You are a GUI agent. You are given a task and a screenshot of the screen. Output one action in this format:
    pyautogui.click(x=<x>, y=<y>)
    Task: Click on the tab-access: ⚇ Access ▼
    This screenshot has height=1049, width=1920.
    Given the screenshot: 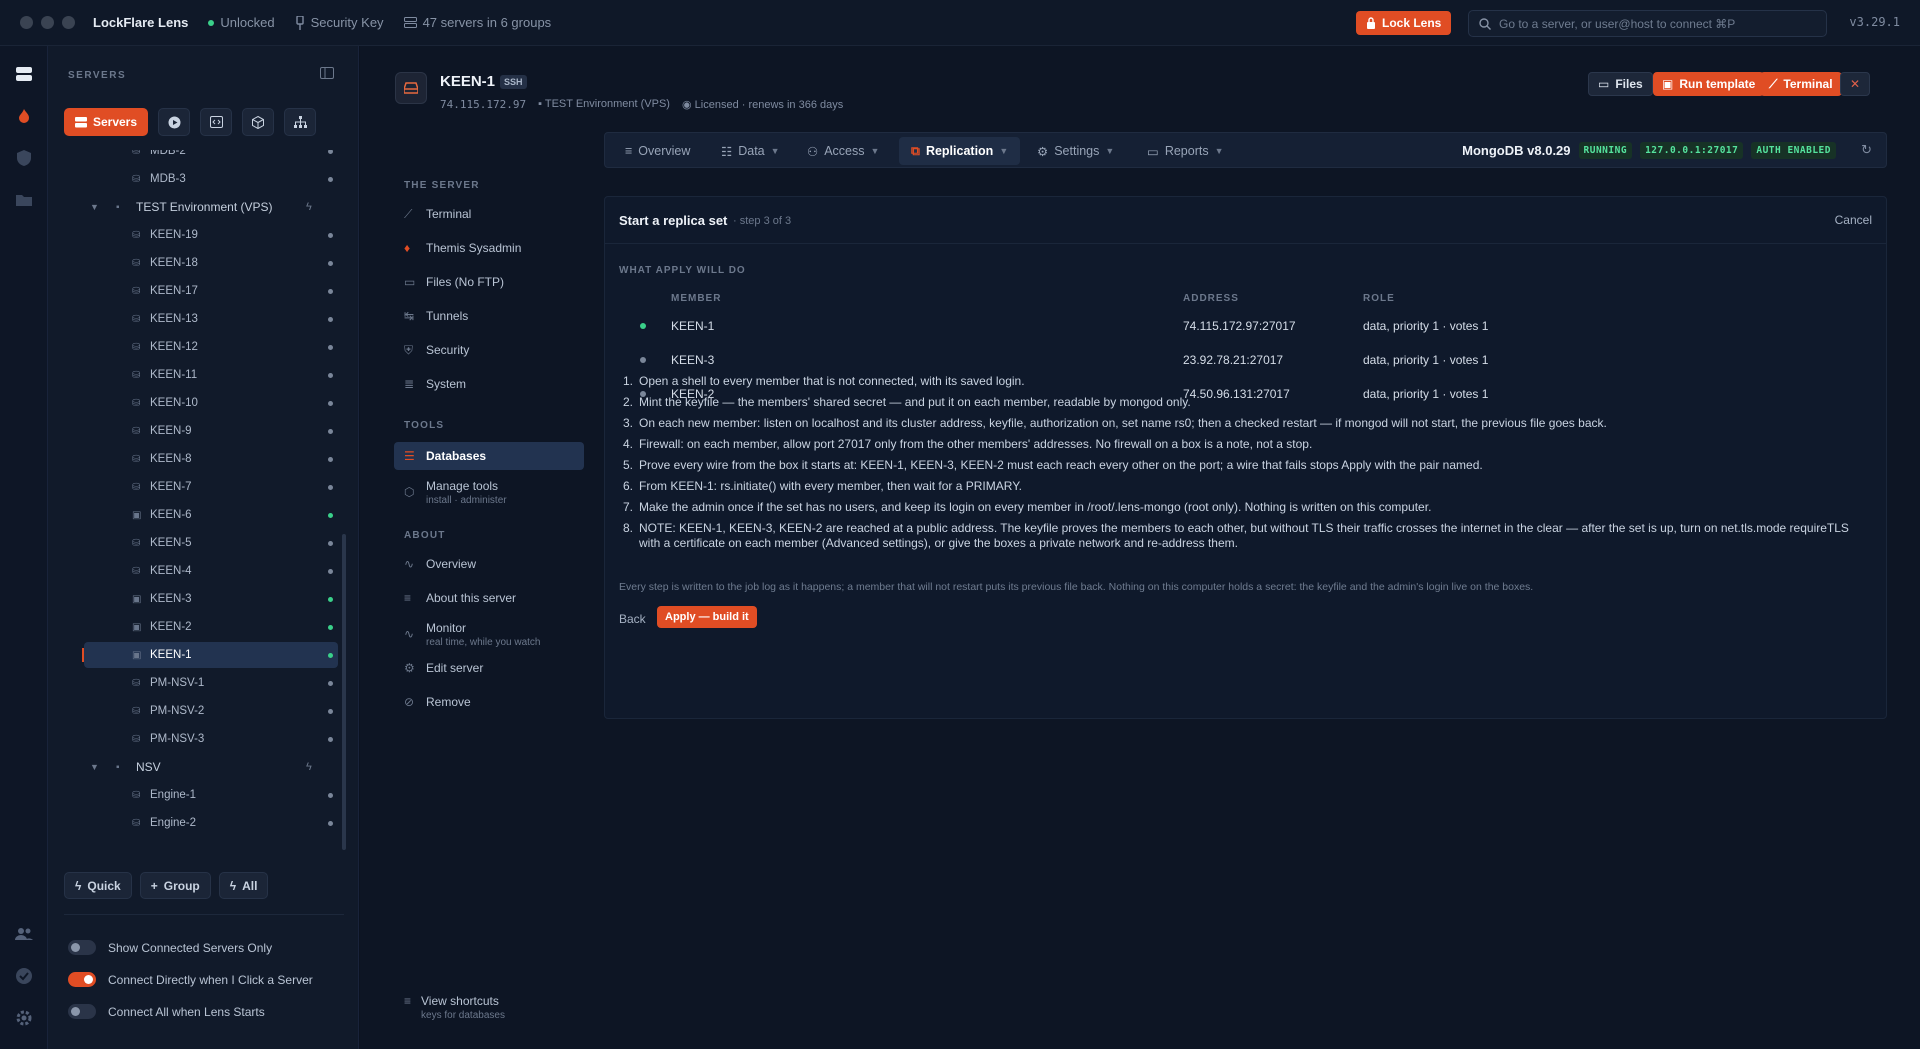 What is the action you would take?
    pyautogui.click(x=843, y=151)
    